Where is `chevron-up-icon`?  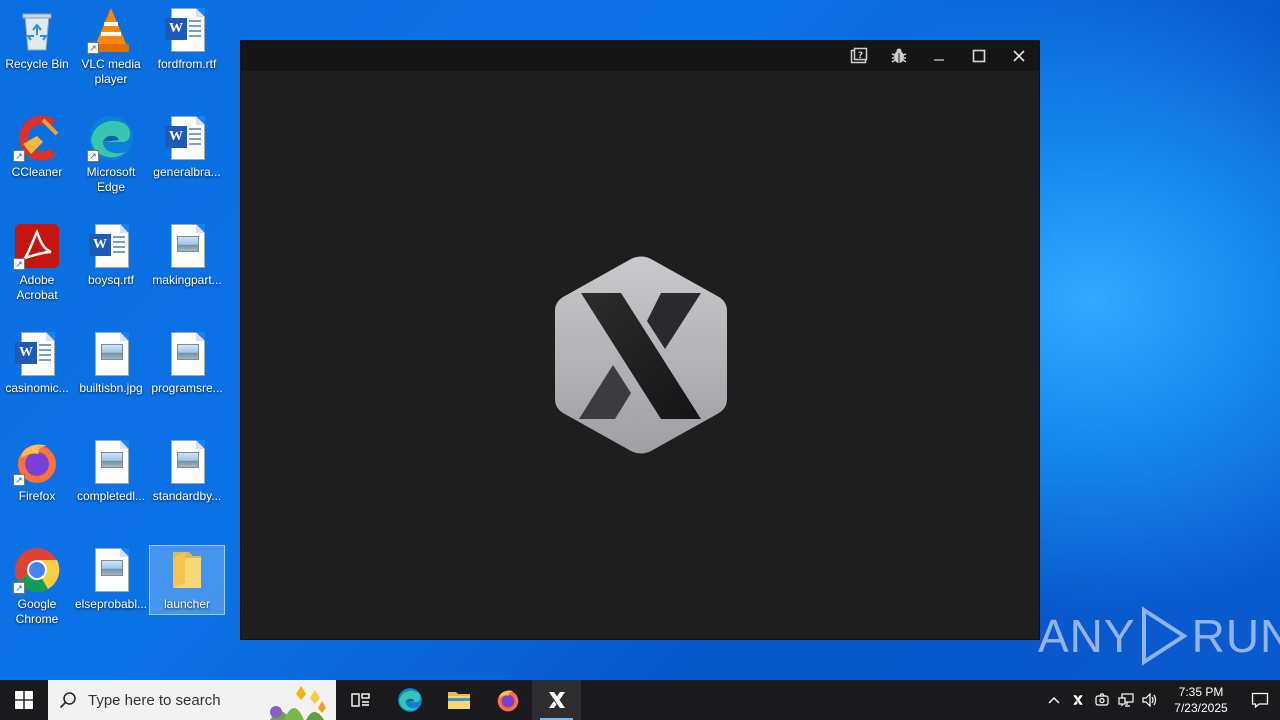
chevron-up-icon is located at coordinates (1054, 700).